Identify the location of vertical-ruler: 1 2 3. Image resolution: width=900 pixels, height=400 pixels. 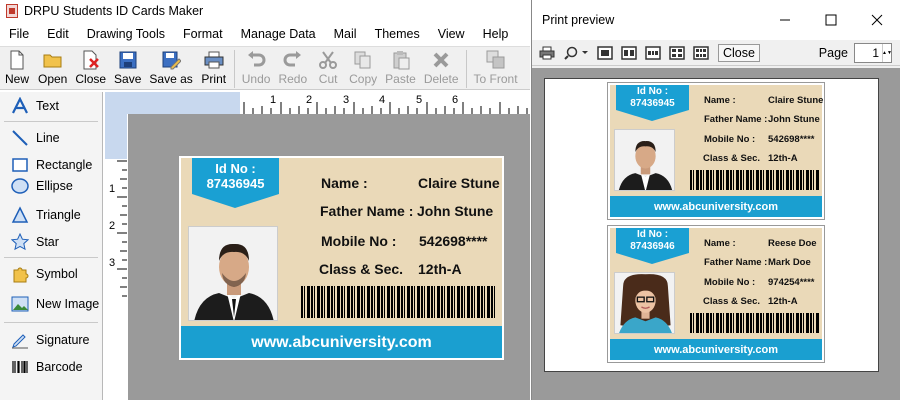
(116, 257).